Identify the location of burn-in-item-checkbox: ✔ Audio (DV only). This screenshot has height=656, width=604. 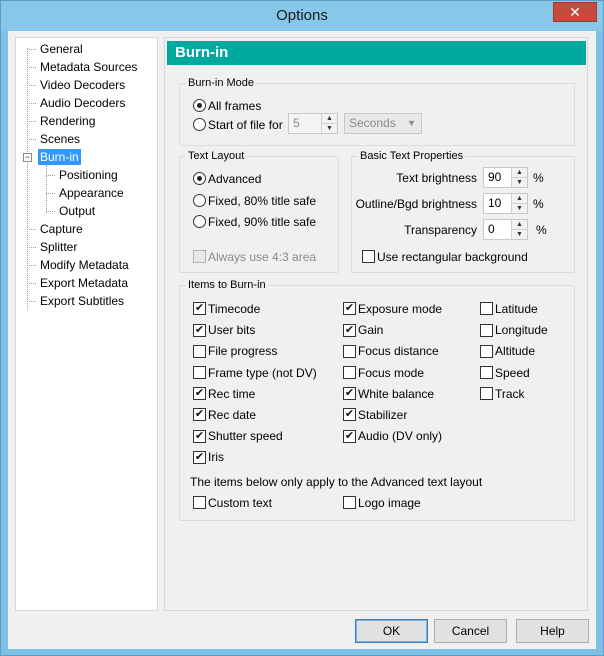
(392, 435).